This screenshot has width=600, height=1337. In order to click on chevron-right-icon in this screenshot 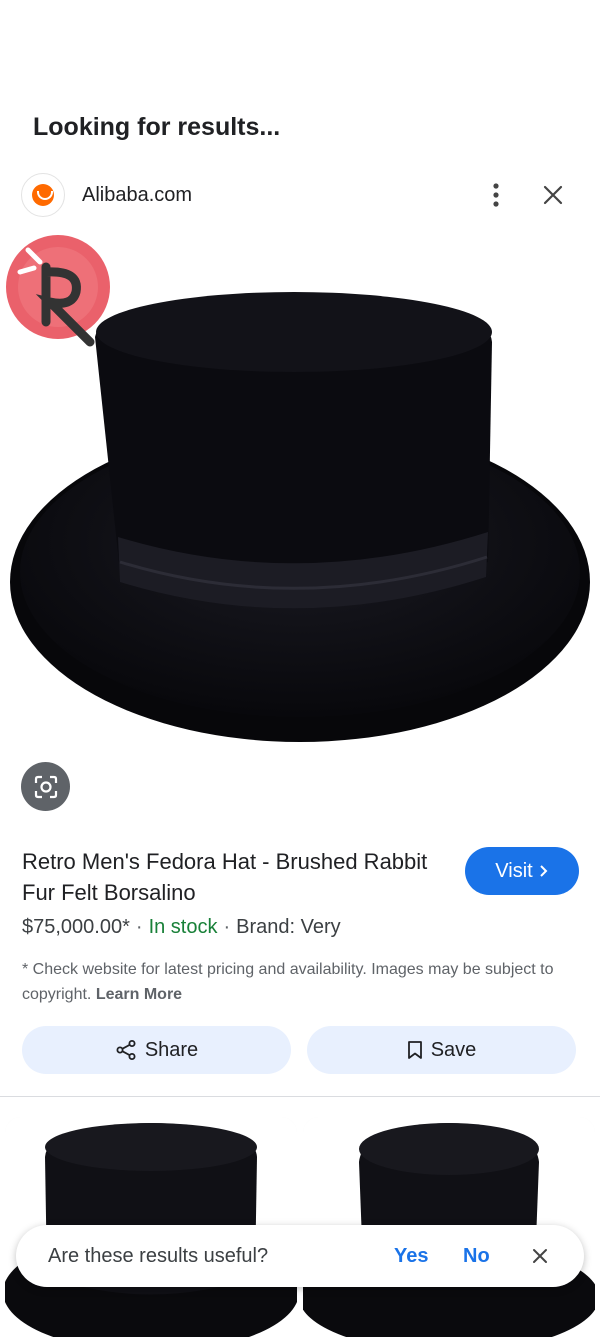, I will do `click(543, 871)`.